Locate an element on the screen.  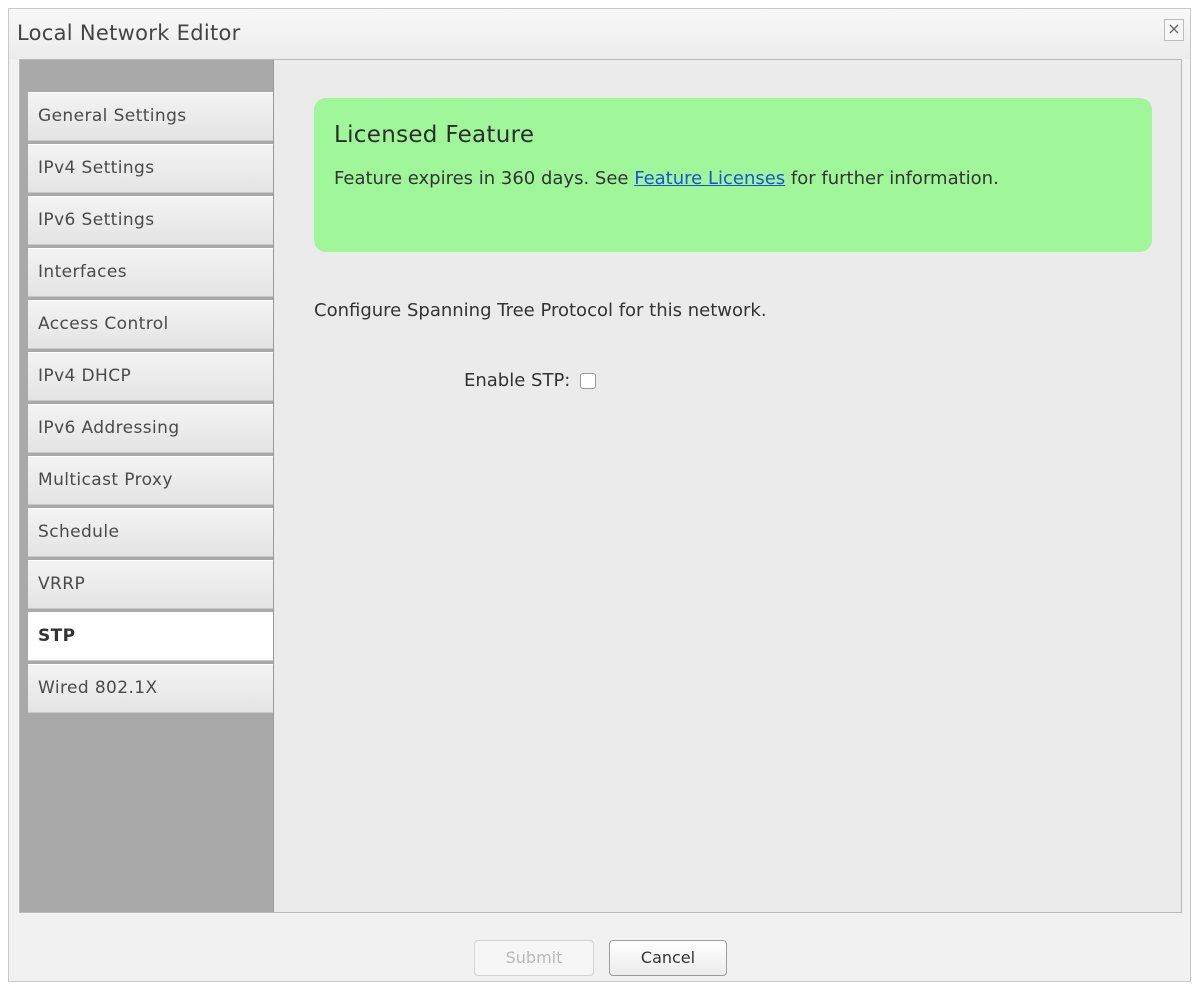
enable-stp-row: Enable STP: is located at coordinates (530, 380).